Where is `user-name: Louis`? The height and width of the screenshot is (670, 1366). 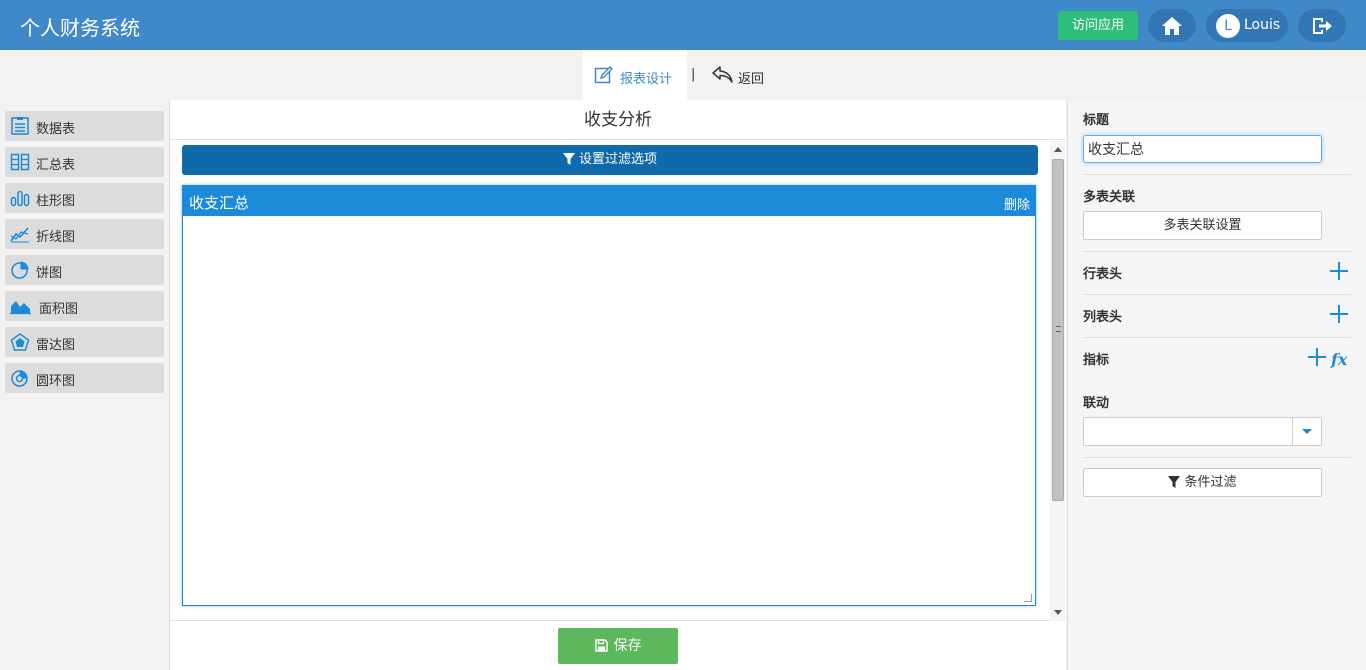 user-name: Louis is located at coordinates (1262, 25).